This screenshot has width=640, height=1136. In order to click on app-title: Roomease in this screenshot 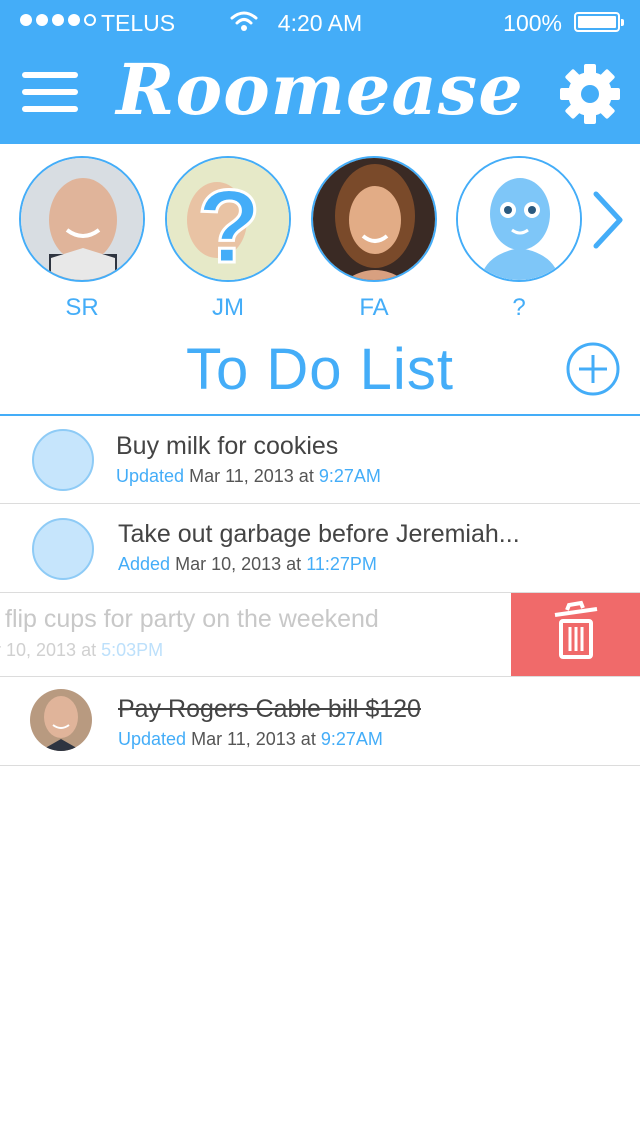, I will do `click(320, 89)`.